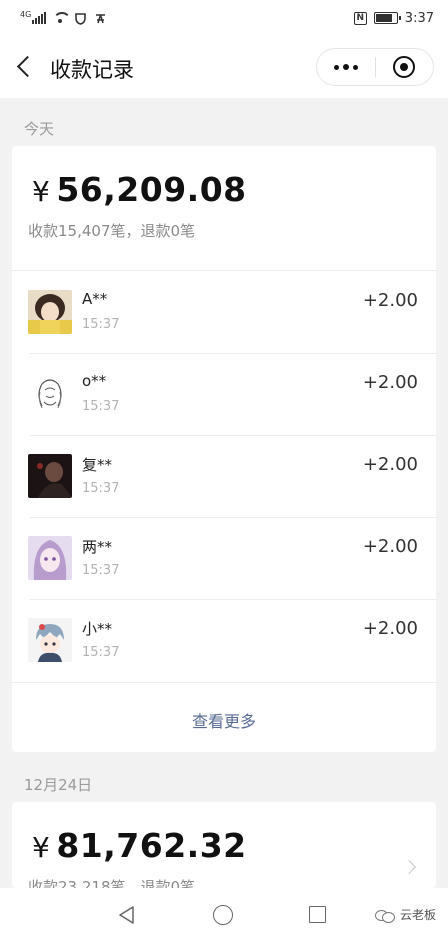 The height and width of the screenshot is (942, 448). I want to click on payer-name: A**, so click(95, 299).